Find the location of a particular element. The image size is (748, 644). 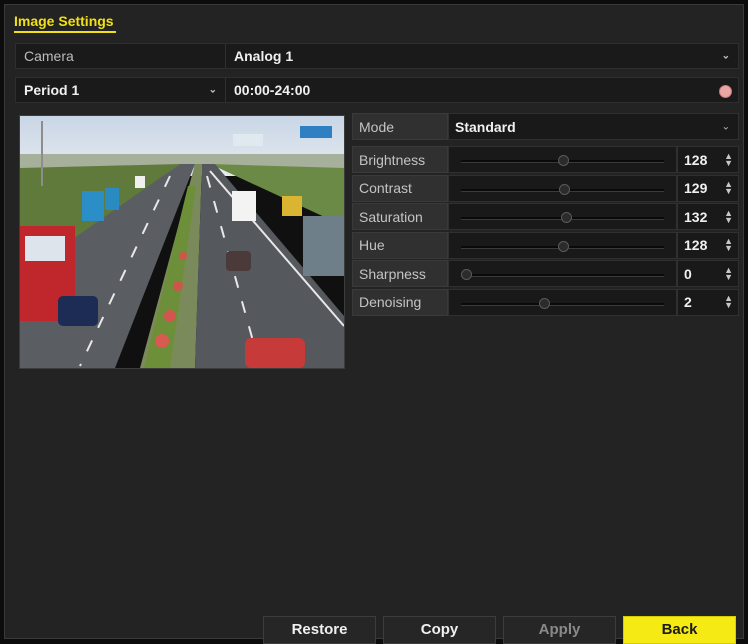

brightness-value-spinner: 128 ▲ ▼ is located at coordinates (708, 159).